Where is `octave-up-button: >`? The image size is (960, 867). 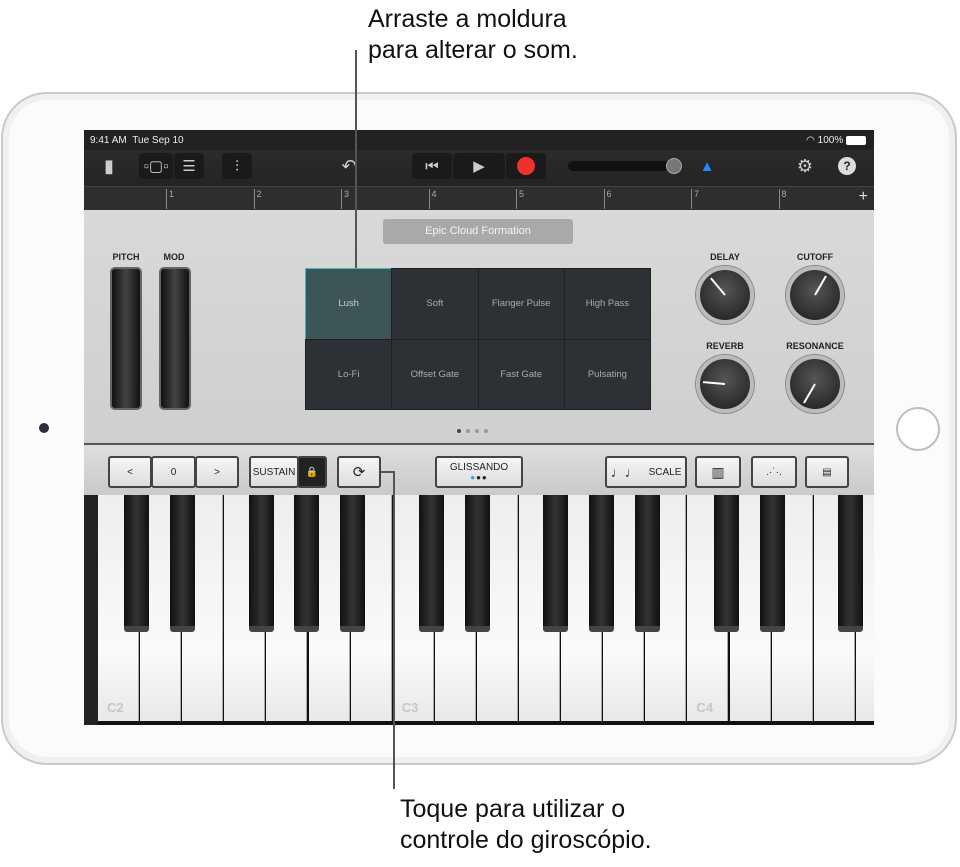 octave-up-button: > is located at coordinates (217, 472).